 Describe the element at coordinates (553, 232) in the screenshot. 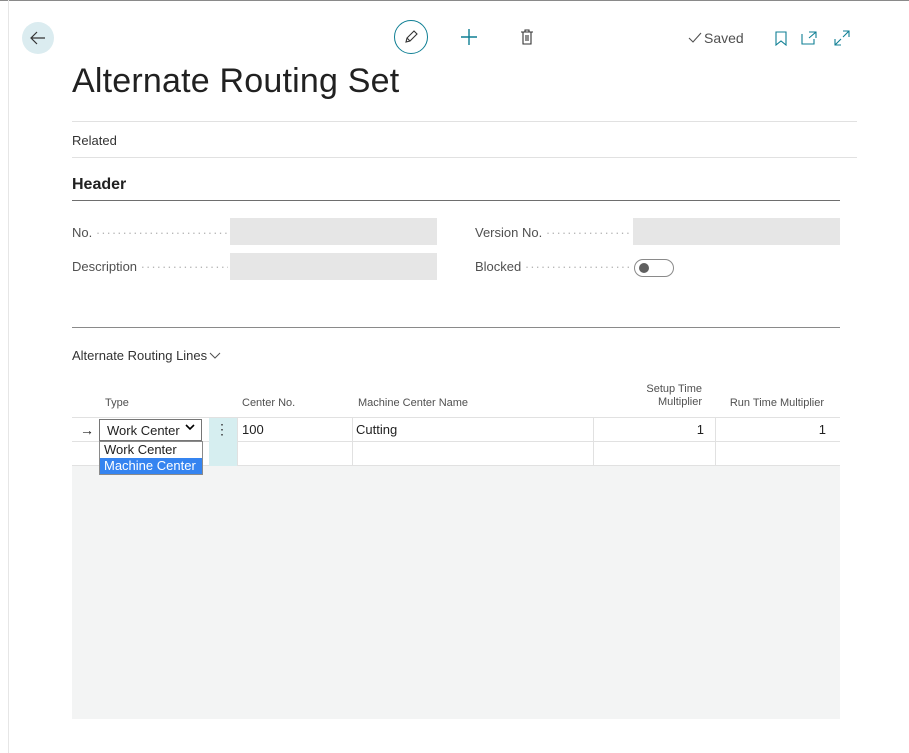

I see `version-no-field-label: Version No. ··························` at that location.